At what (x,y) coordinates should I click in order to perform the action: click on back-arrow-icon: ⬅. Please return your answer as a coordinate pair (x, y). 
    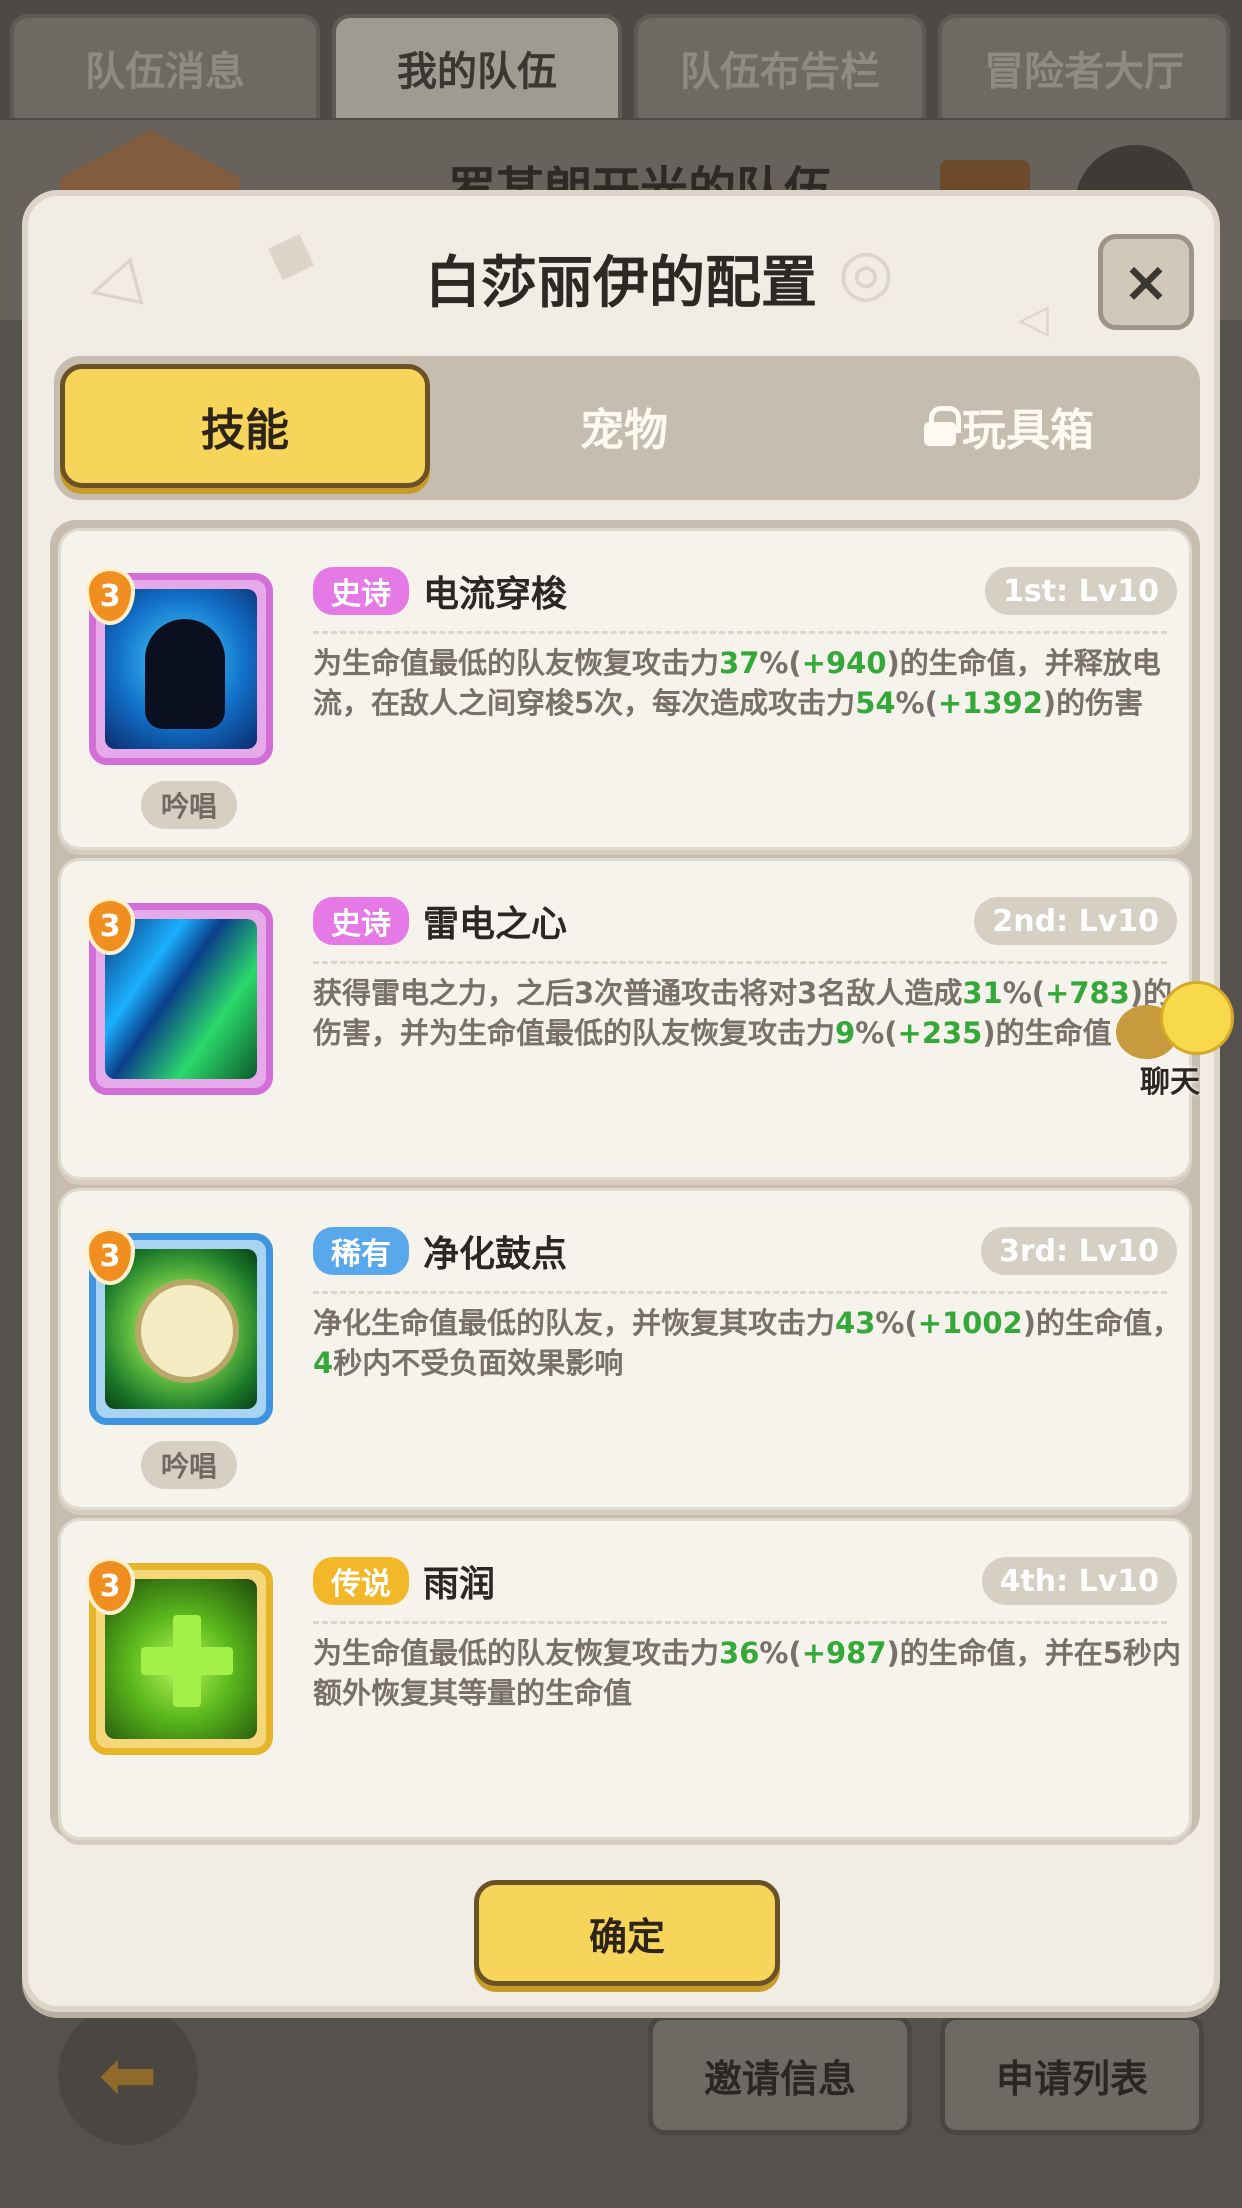
    Looking at the image, I should click on (128, 2075).